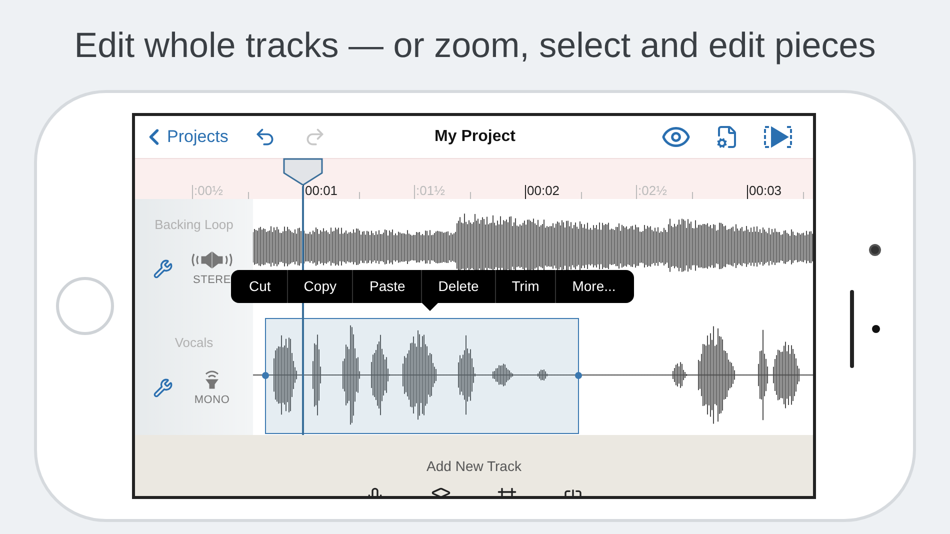  Describe the element at coordinates (765, 191) in the screenshot. I see `time-label: 00:03` at that location.